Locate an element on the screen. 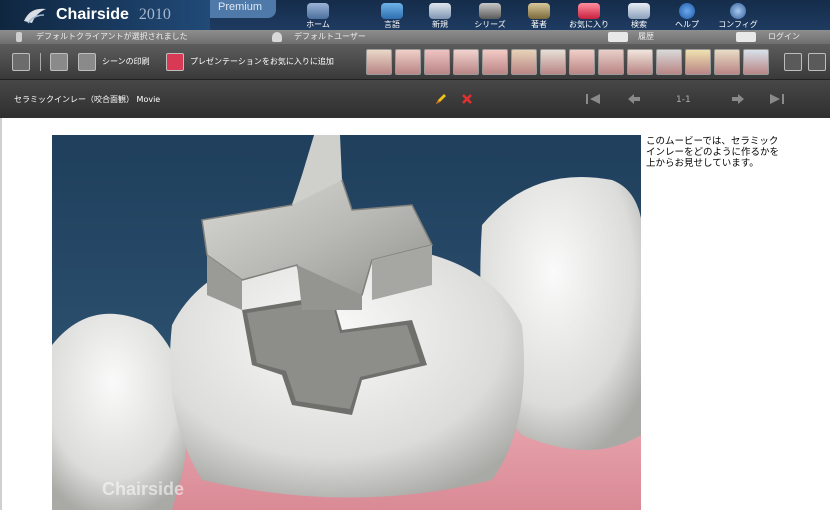 This screenshot has width=830, height=510. nav-new: 新規 is located at coordinates (440, 15).